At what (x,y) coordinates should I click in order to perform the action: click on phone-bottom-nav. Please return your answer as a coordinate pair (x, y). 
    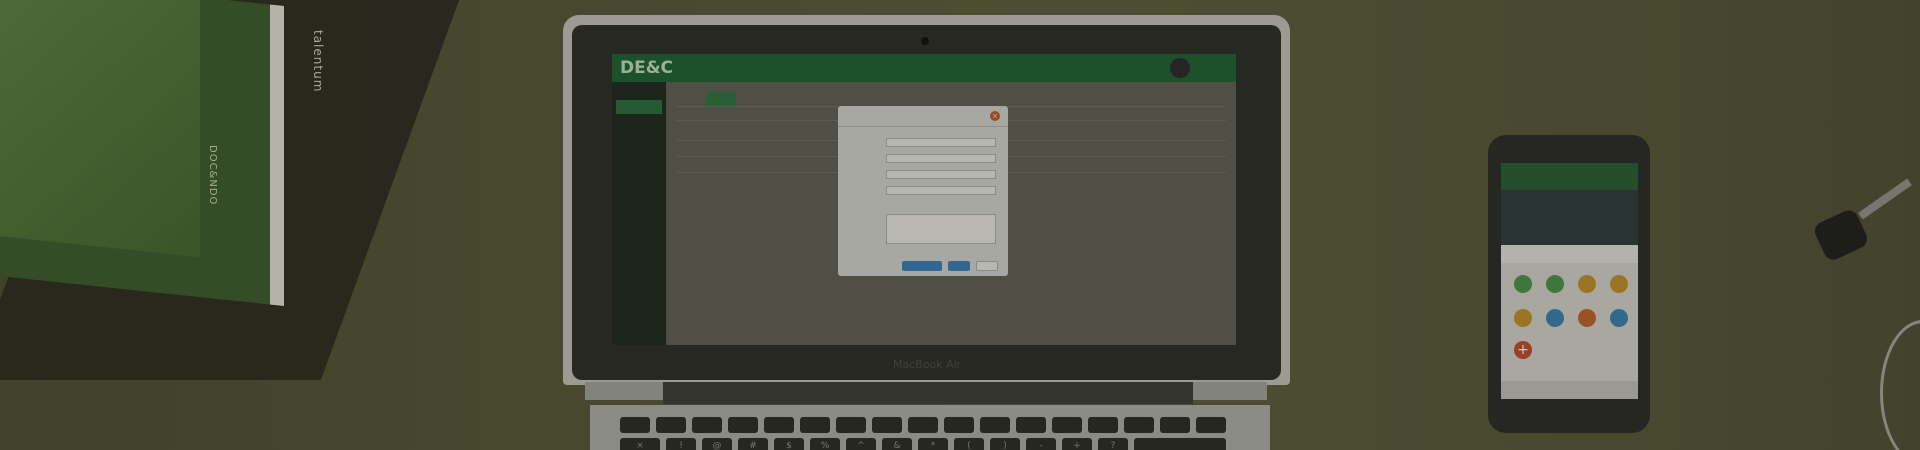
    Looking at the image, I should click on (1569, 390).